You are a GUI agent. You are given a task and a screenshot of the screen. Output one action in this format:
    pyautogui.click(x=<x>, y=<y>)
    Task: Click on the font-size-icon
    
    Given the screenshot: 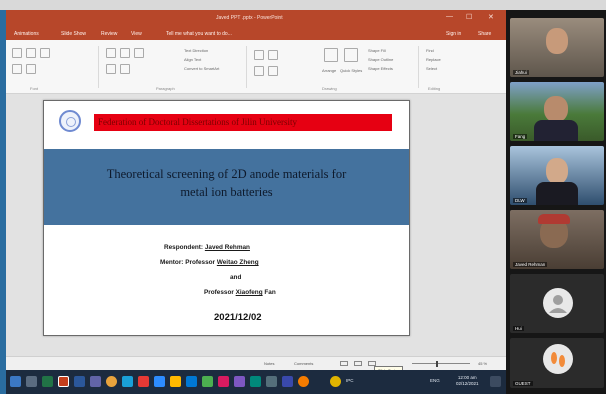 What is the action you would take?
    pyautogui.click(x=17, y=53)
    